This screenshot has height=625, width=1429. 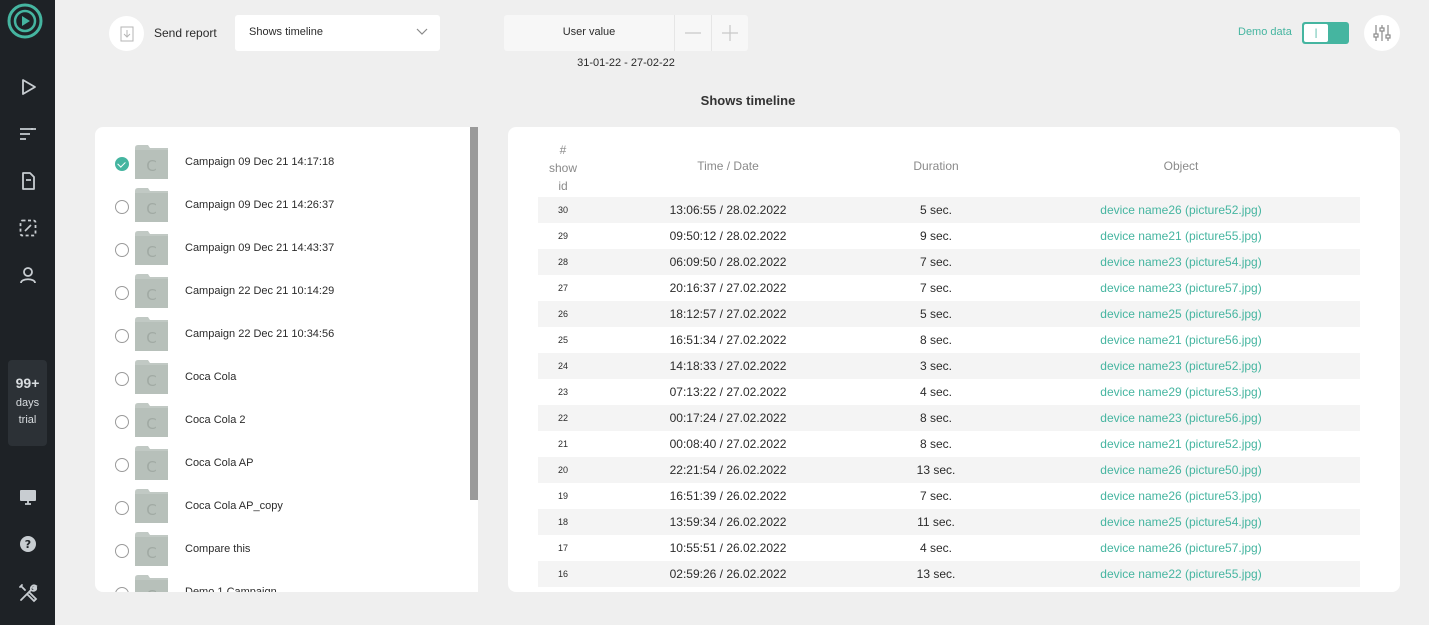 I want to click on minus-icon, so click(x=693, y=33).